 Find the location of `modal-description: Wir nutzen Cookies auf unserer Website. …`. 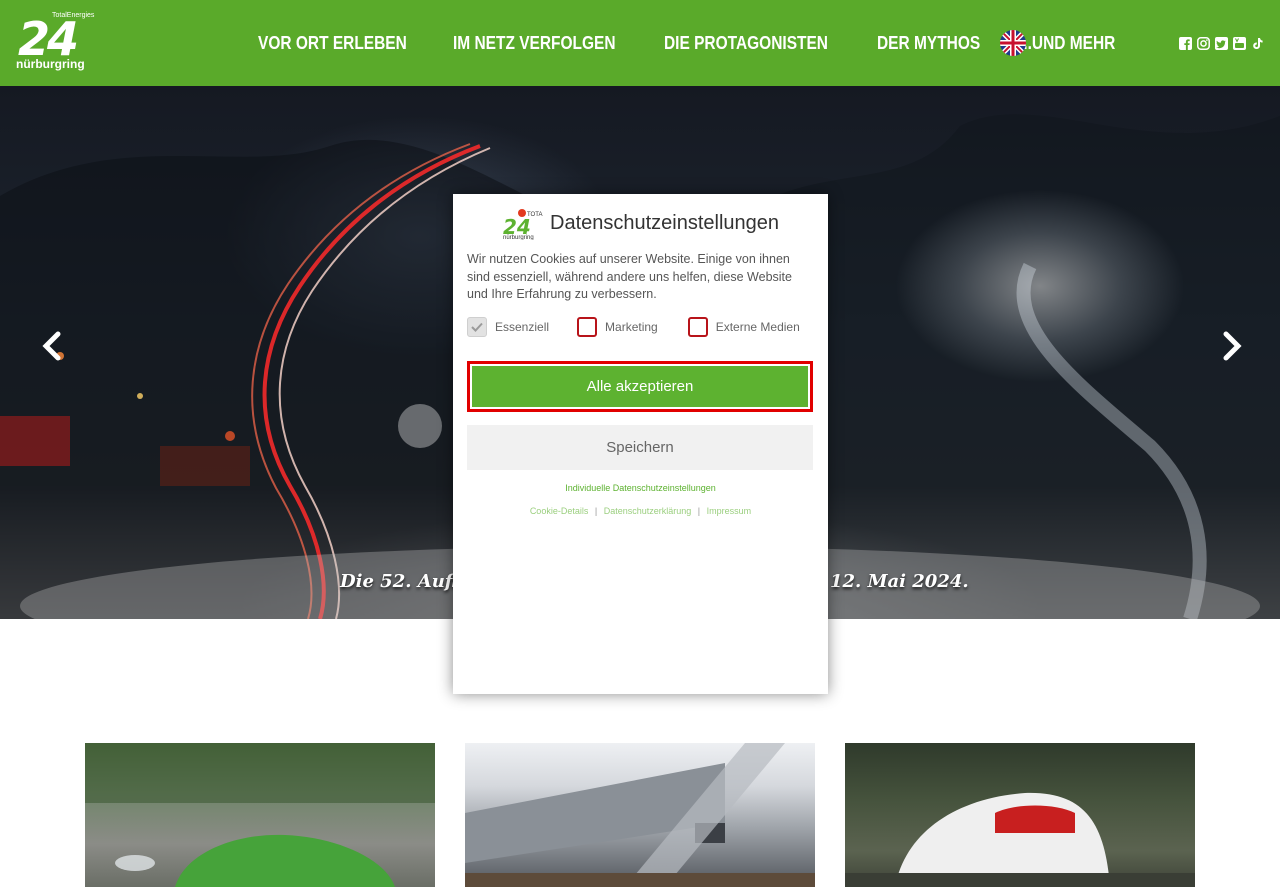

modal-description: Wir nutzen Cookies auf unserer Website. … is located at coordinates (629, 276).